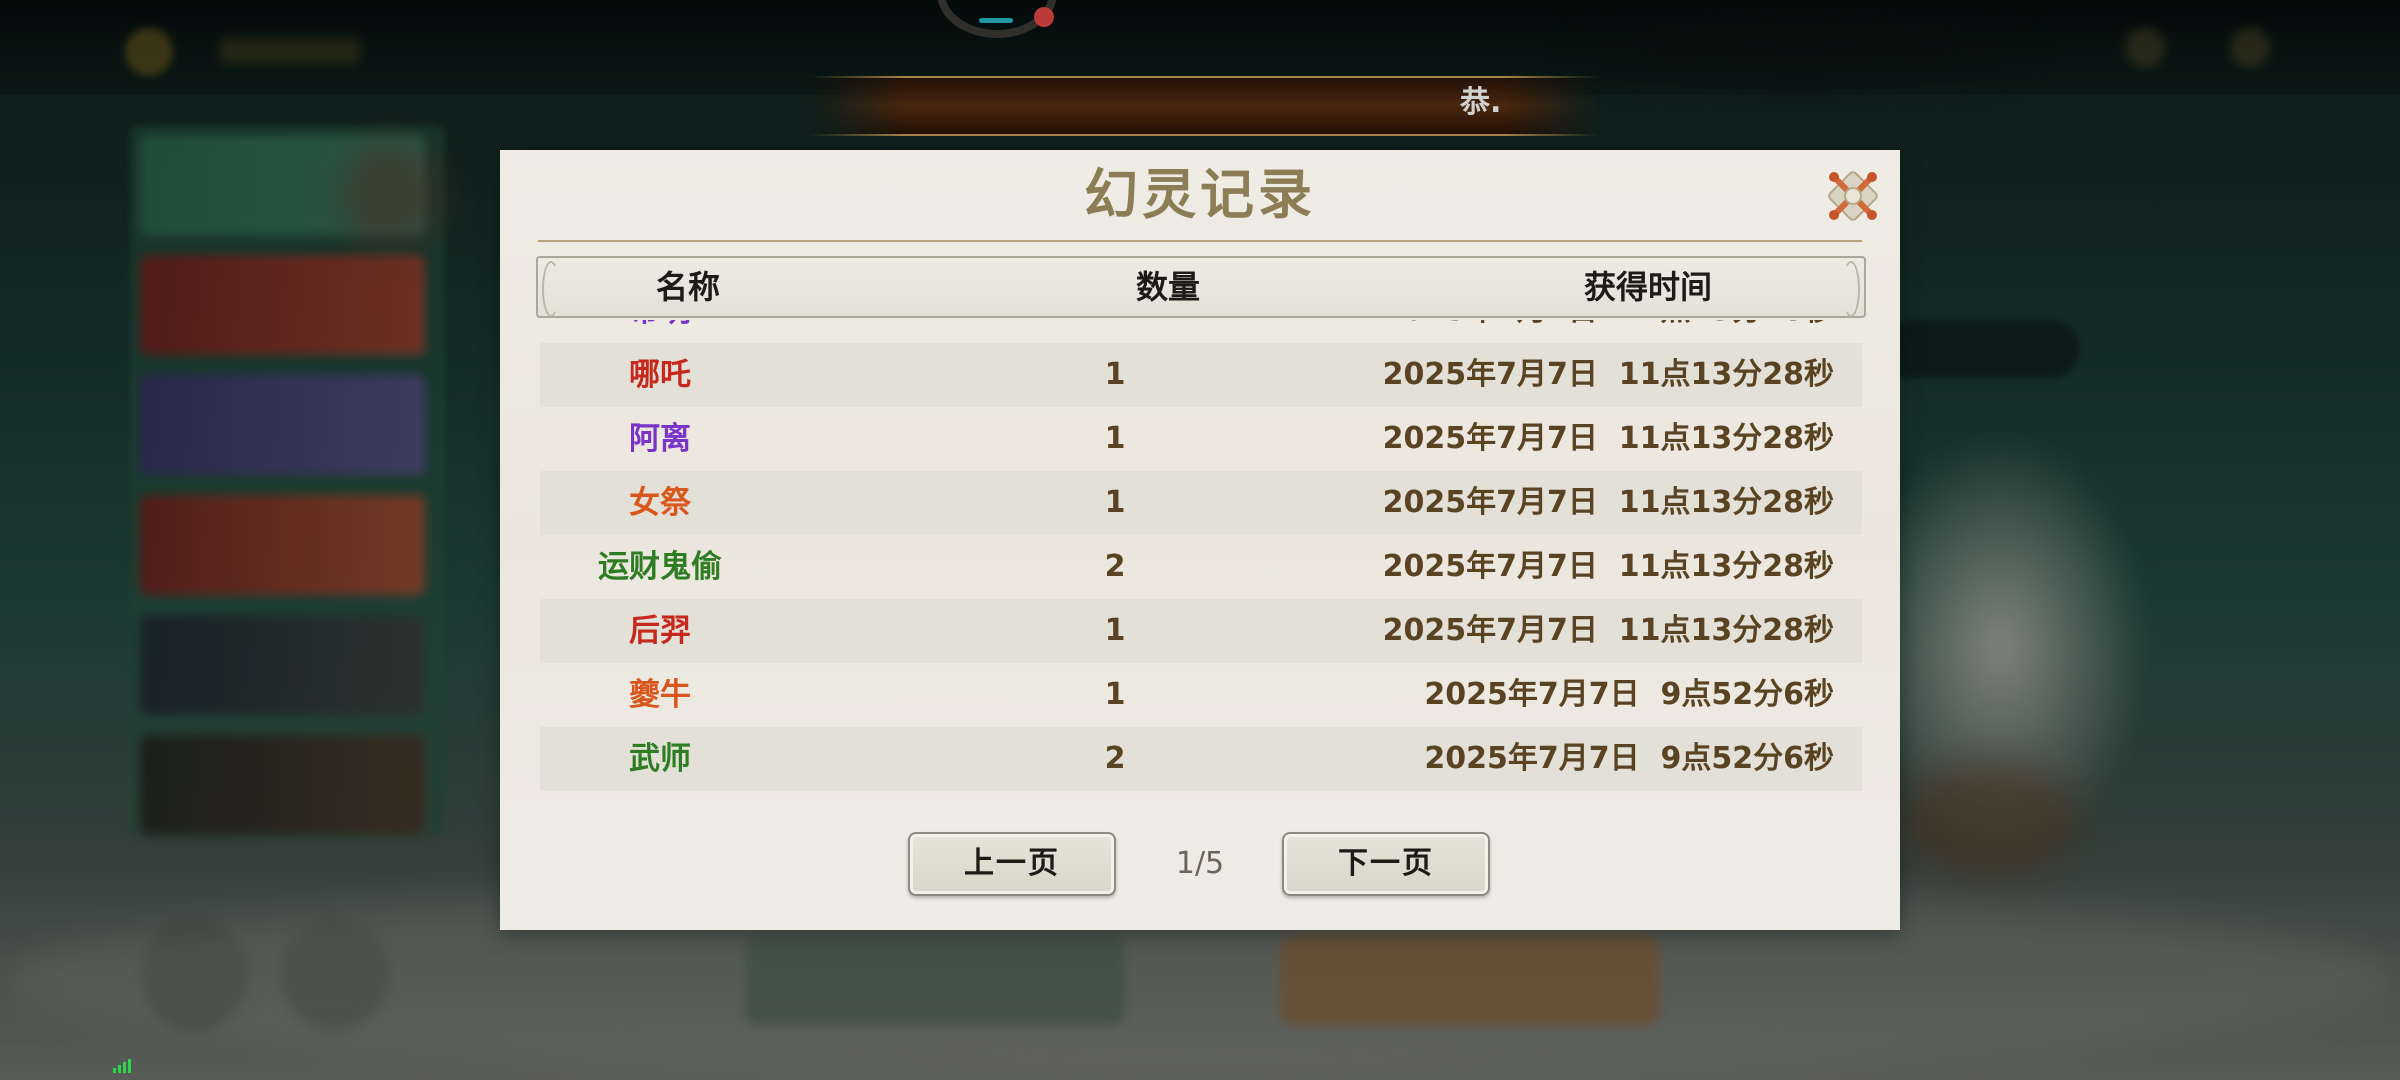 The height and width of the screenshot is (1080, 2400). I want to click on row-name: 运财鬼偷, so click(660, 567).